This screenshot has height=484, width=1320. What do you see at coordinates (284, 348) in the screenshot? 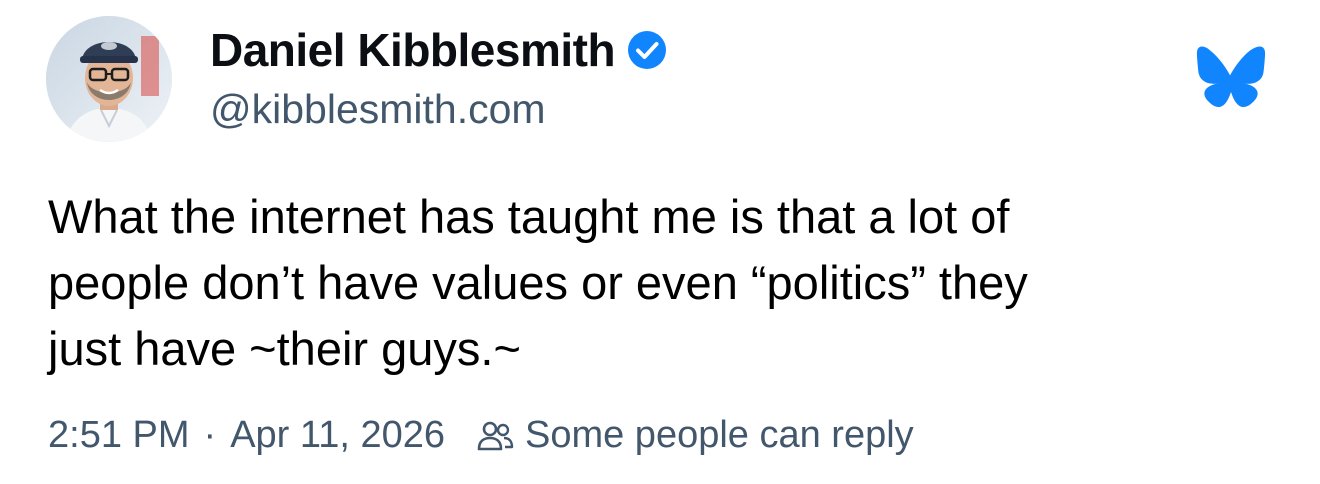
I see `post-text-line: just have ~their guys.~` at bounding box center [284, 348].